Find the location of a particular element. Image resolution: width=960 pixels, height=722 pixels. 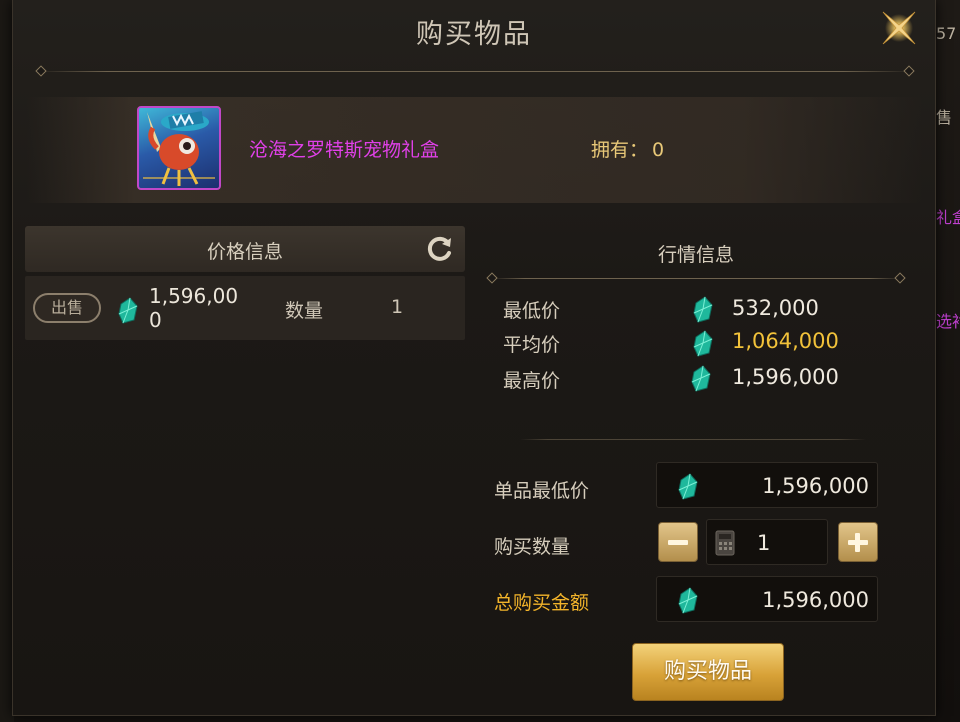

refresh-icon is located at coordinates (439, 248).